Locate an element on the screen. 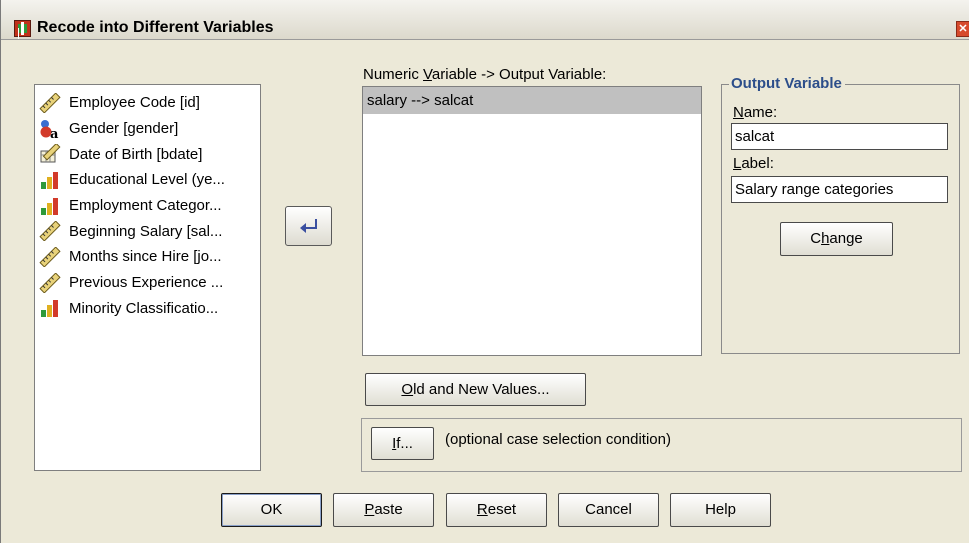  variable-label: Employee Code [id] is located at coordinates (134, 103).